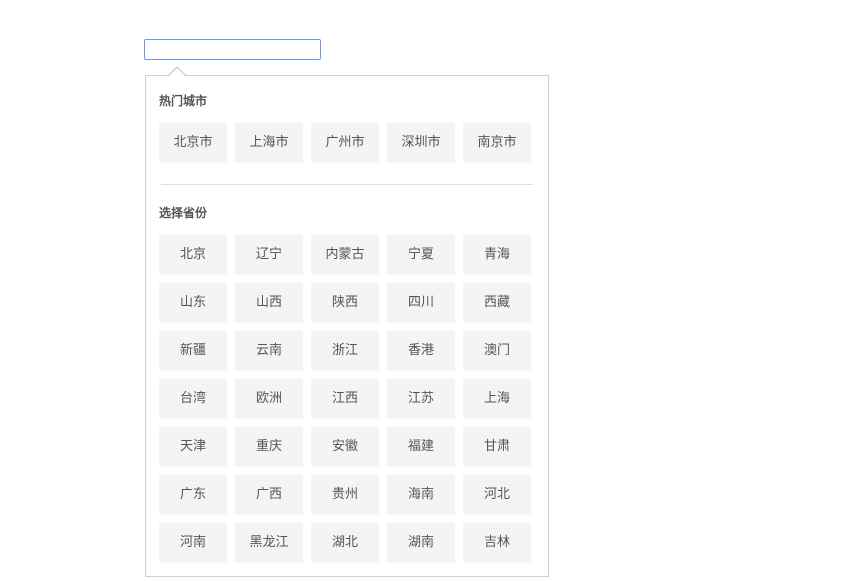  What do you see at coordinates (421, 447) in the screenshot?
I see `province-option: 福建` at bounding box center [421, 447].